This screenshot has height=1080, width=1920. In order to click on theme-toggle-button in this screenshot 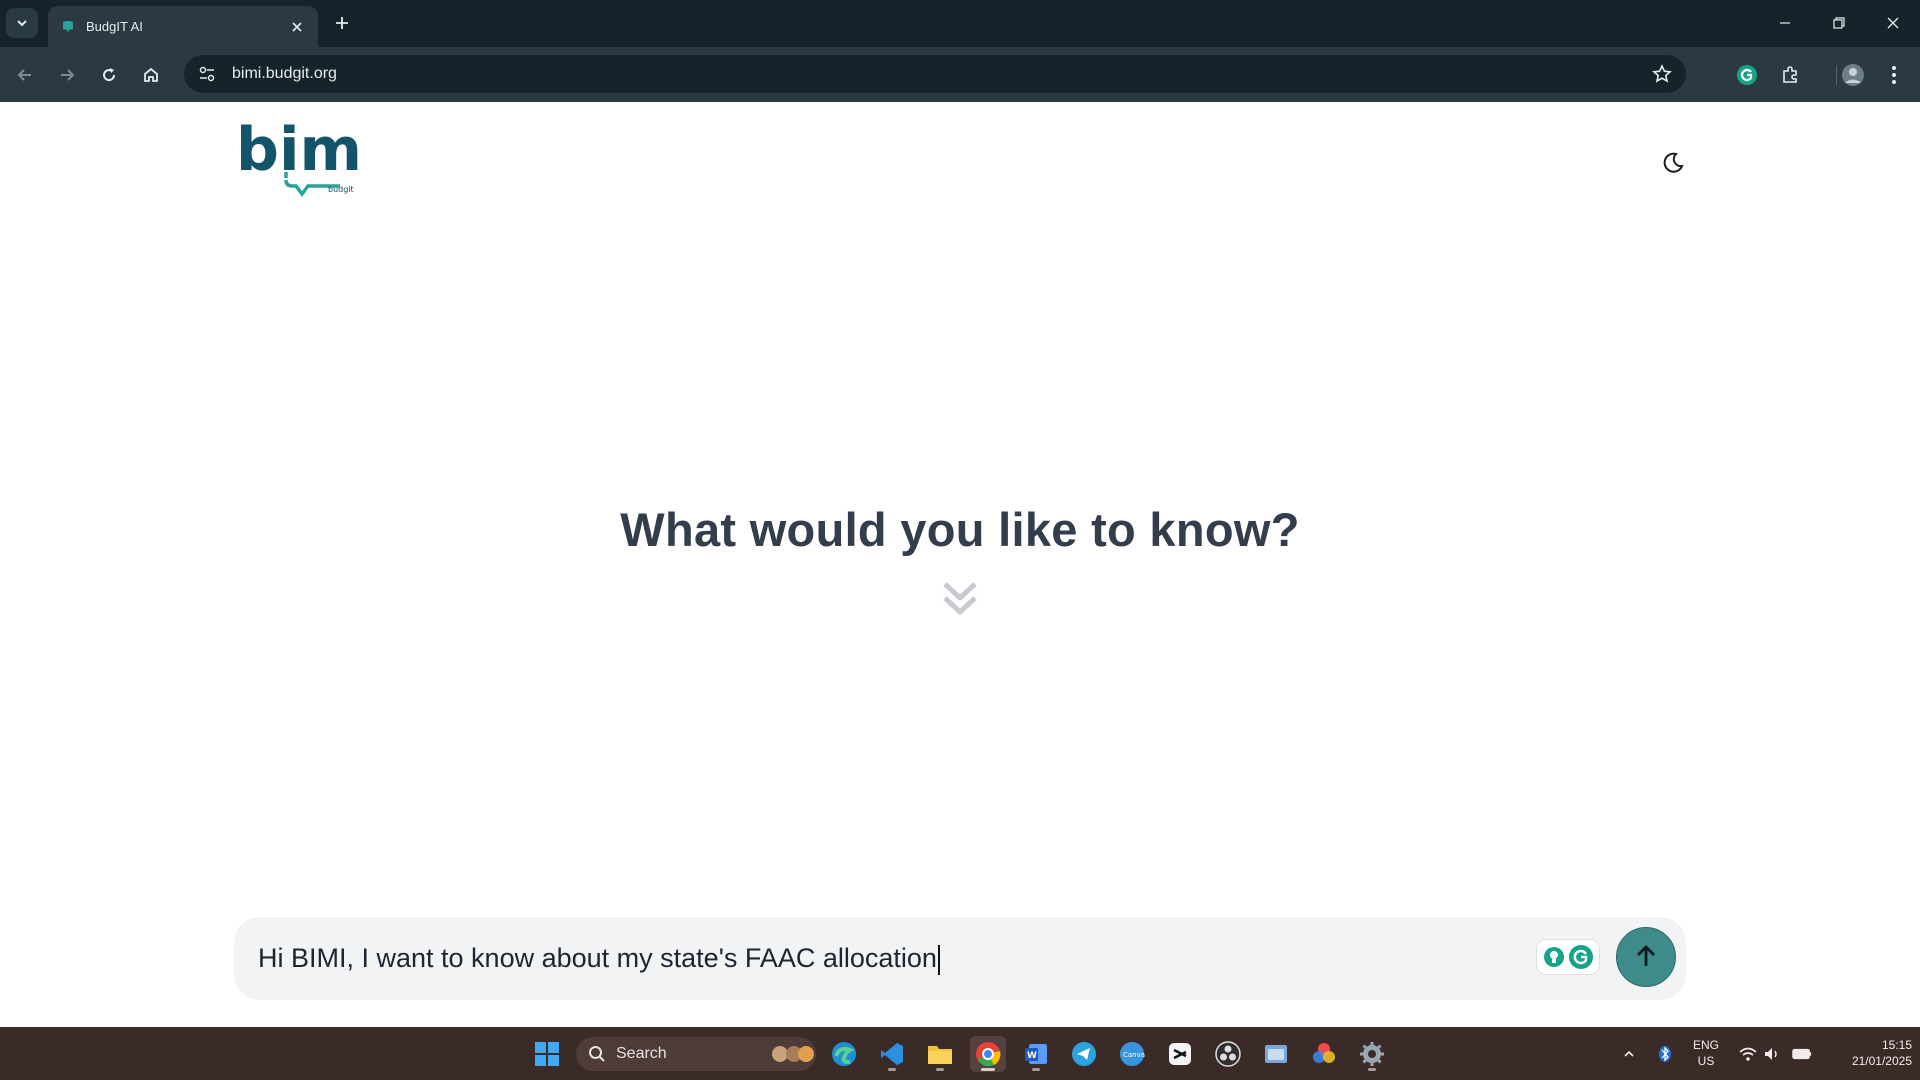, I will do `click(1673, 163)`.